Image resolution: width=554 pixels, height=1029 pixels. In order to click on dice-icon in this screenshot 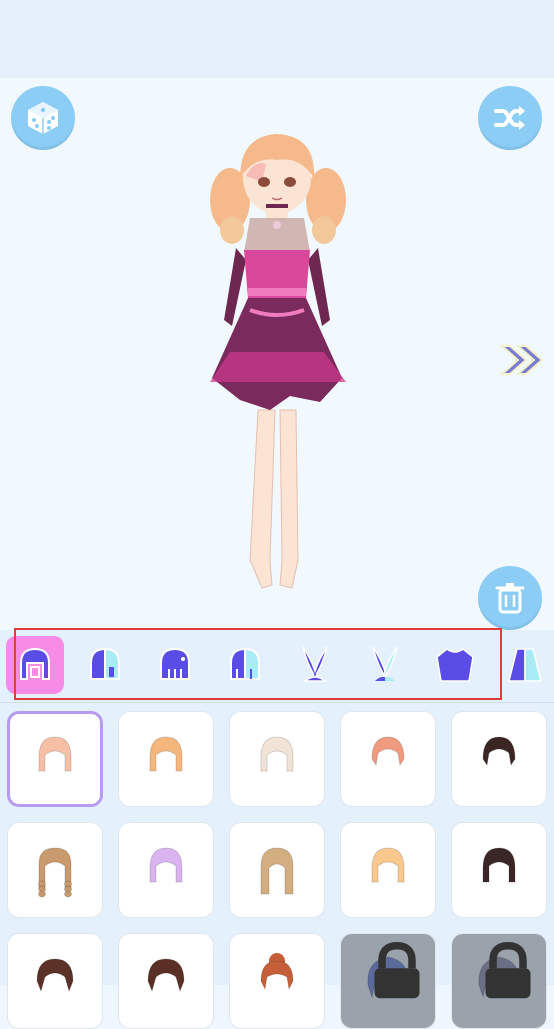, I will do `click(43, 118)`.